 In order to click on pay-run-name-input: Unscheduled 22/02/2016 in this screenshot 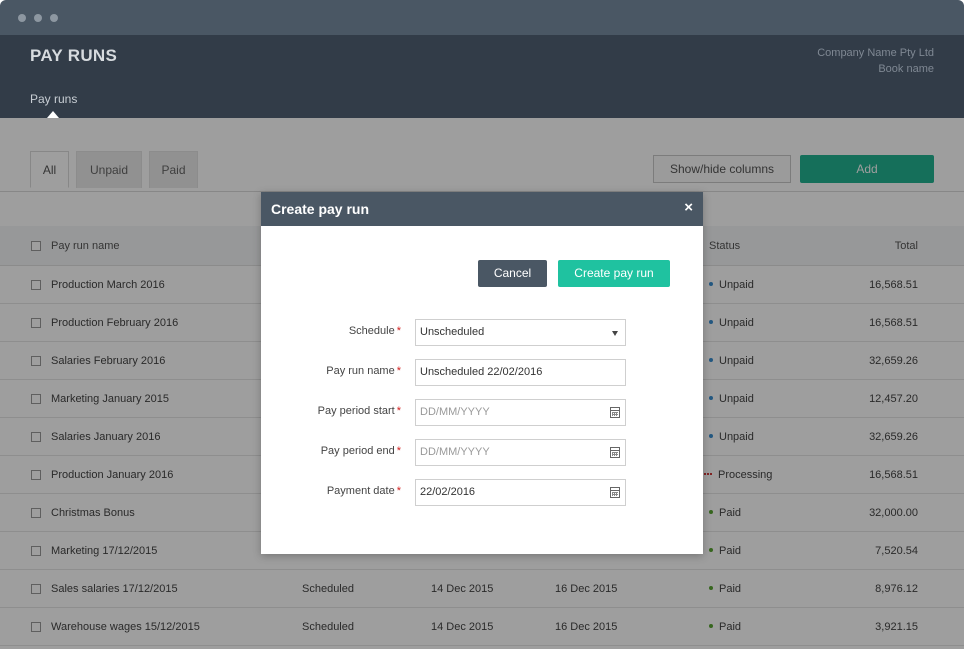, I will do `click(520, 372)`.